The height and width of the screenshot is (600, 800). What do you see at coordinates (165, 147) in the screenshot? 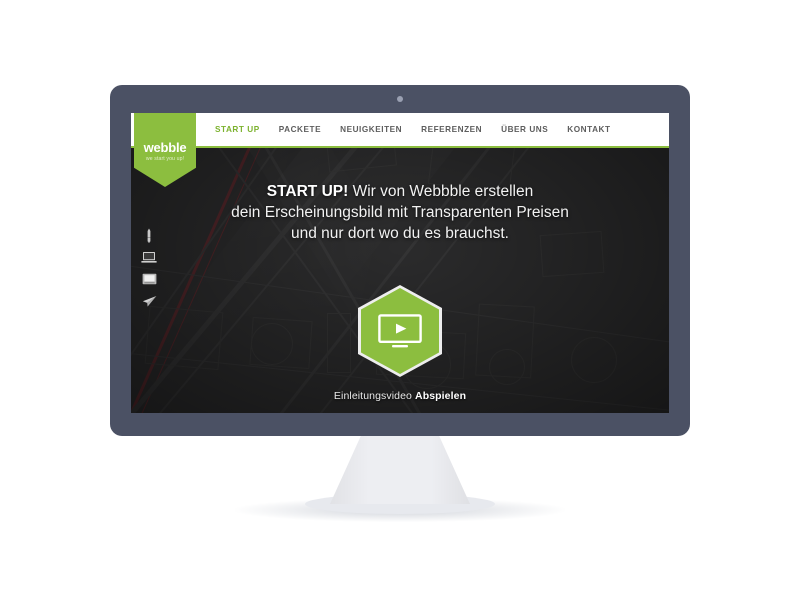
I see `logo-wordmark: webble` at bounding box center [165, 147].